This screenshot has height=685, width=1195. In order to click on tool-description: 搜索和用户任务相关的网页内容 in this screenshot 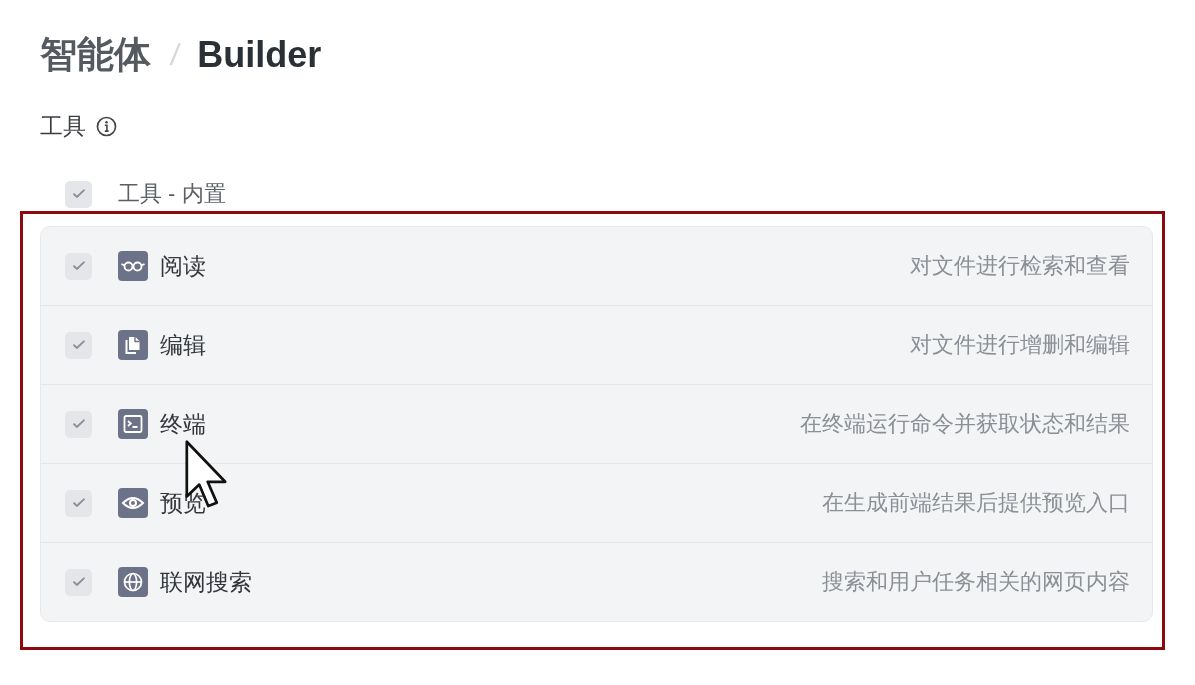, I will do `click(976, 582)`.